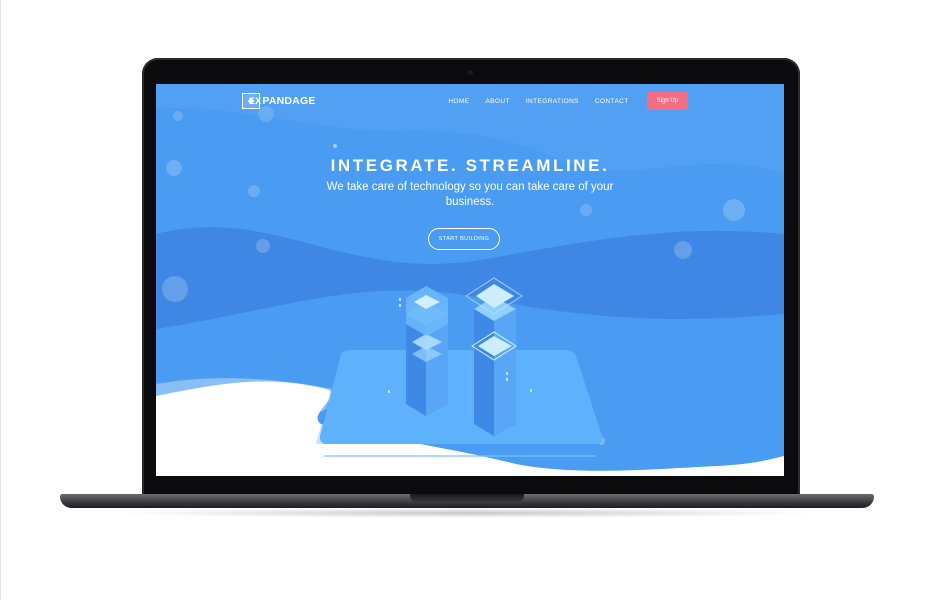 This screenshot has height=600, width=930. What do you see at coordinates (612, 101) in the screenshot?
I see `nav-contact: CONTACT` at bounding box center [612, 101].